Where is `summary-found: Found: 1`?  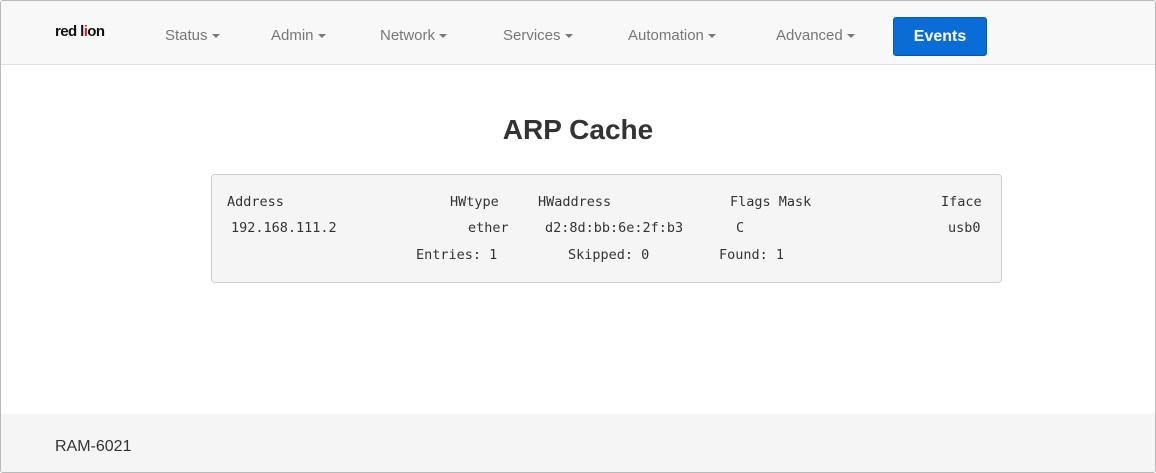 summary-found: Found: 1 is located at coordinates (752, 255).